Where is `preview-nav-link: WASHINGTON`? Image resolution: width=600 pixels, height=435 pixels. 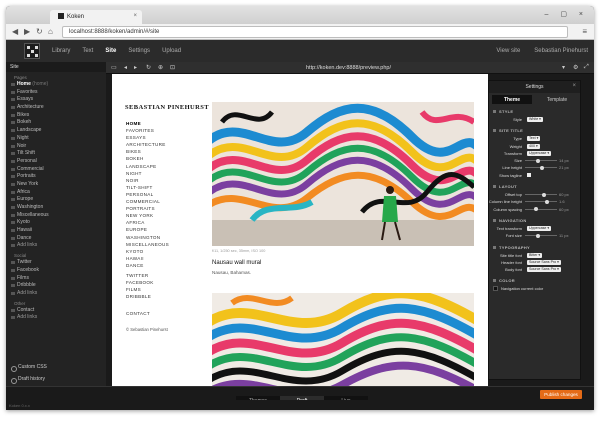
preview-nav-link: WASHINGTON is located at coordinates (147, 237).